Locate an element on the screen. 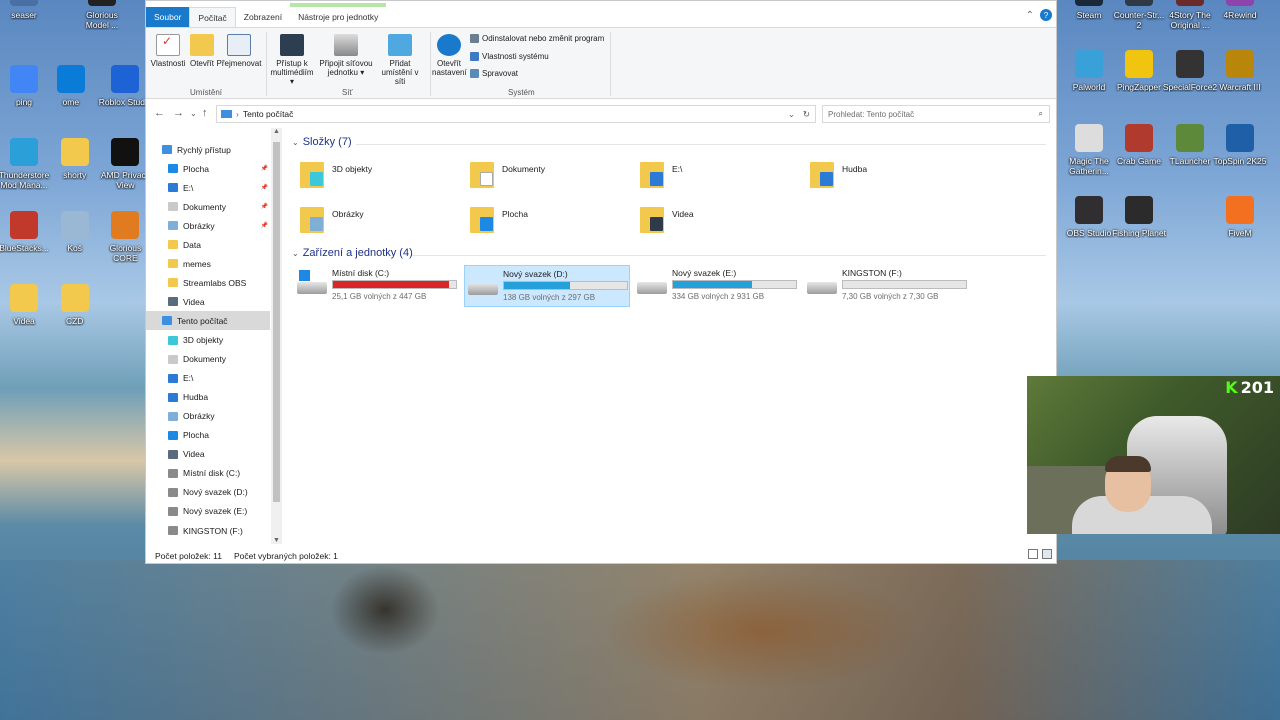 The width and height of the screenshot is (1280, 720). desktop-icon: Koš is located at coordinates (75, 232).